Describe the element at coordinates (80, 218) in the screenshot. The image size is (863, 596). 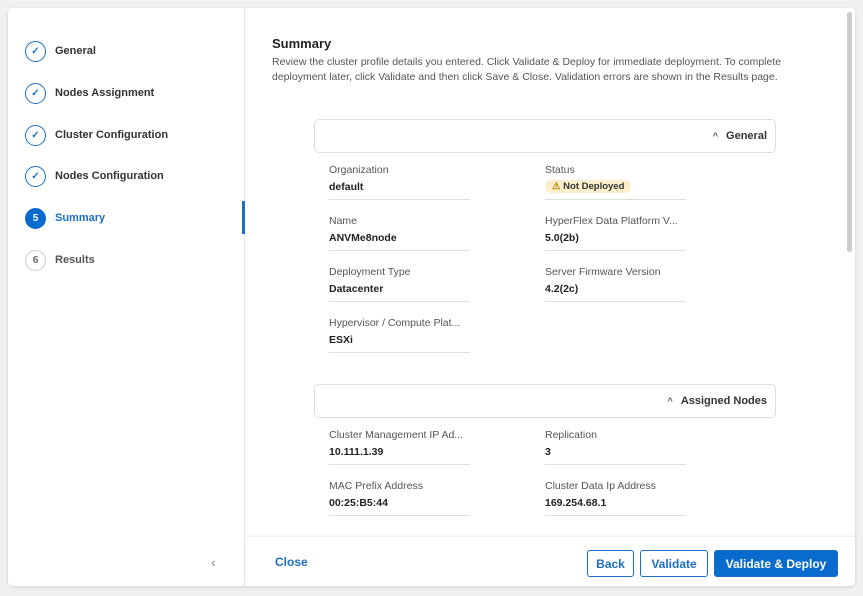
I see `step-label: Summary` at that location.